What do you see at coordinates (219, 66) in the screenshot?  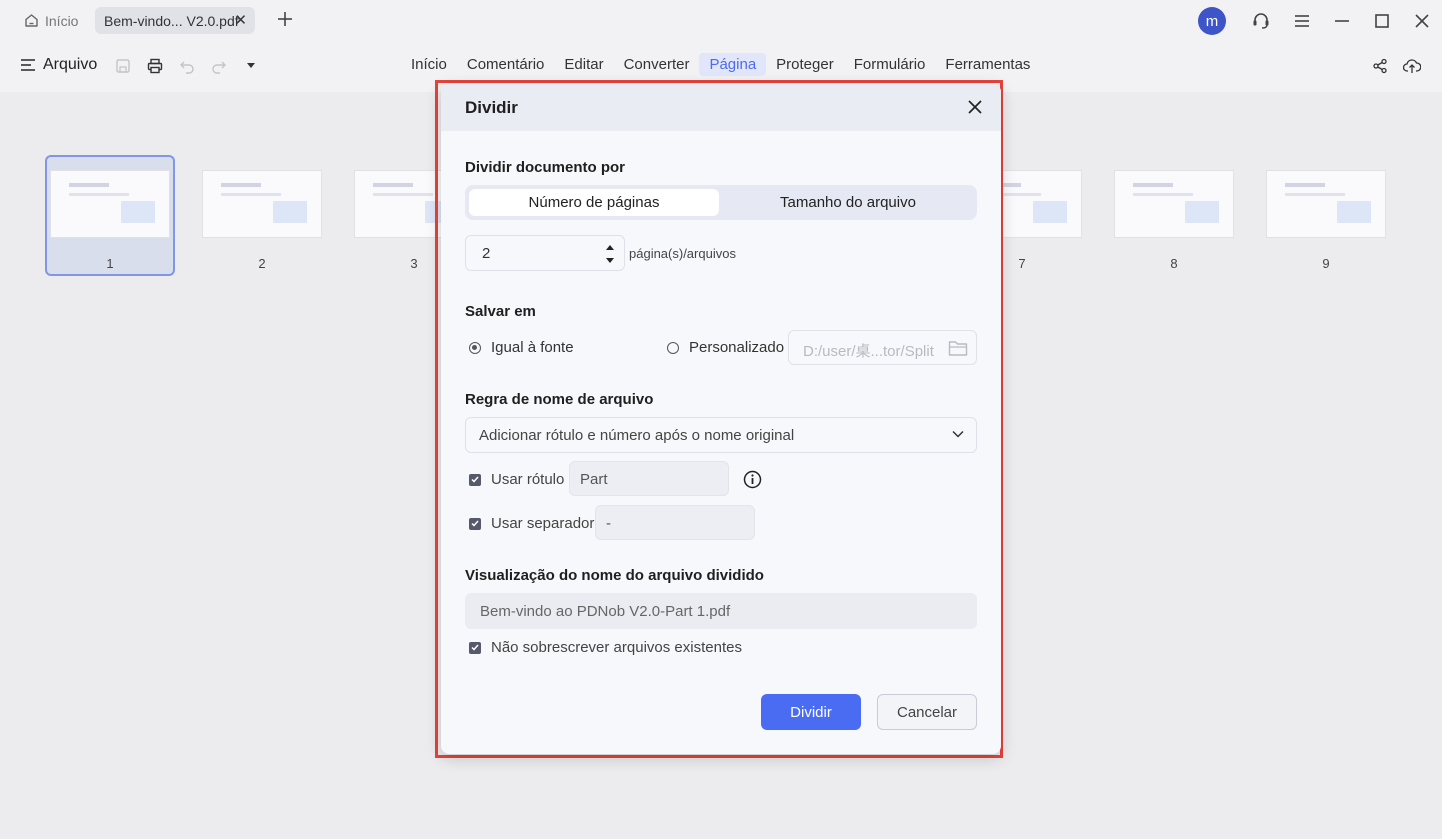 I see `redo-icon` at bounding box center [219, 66].